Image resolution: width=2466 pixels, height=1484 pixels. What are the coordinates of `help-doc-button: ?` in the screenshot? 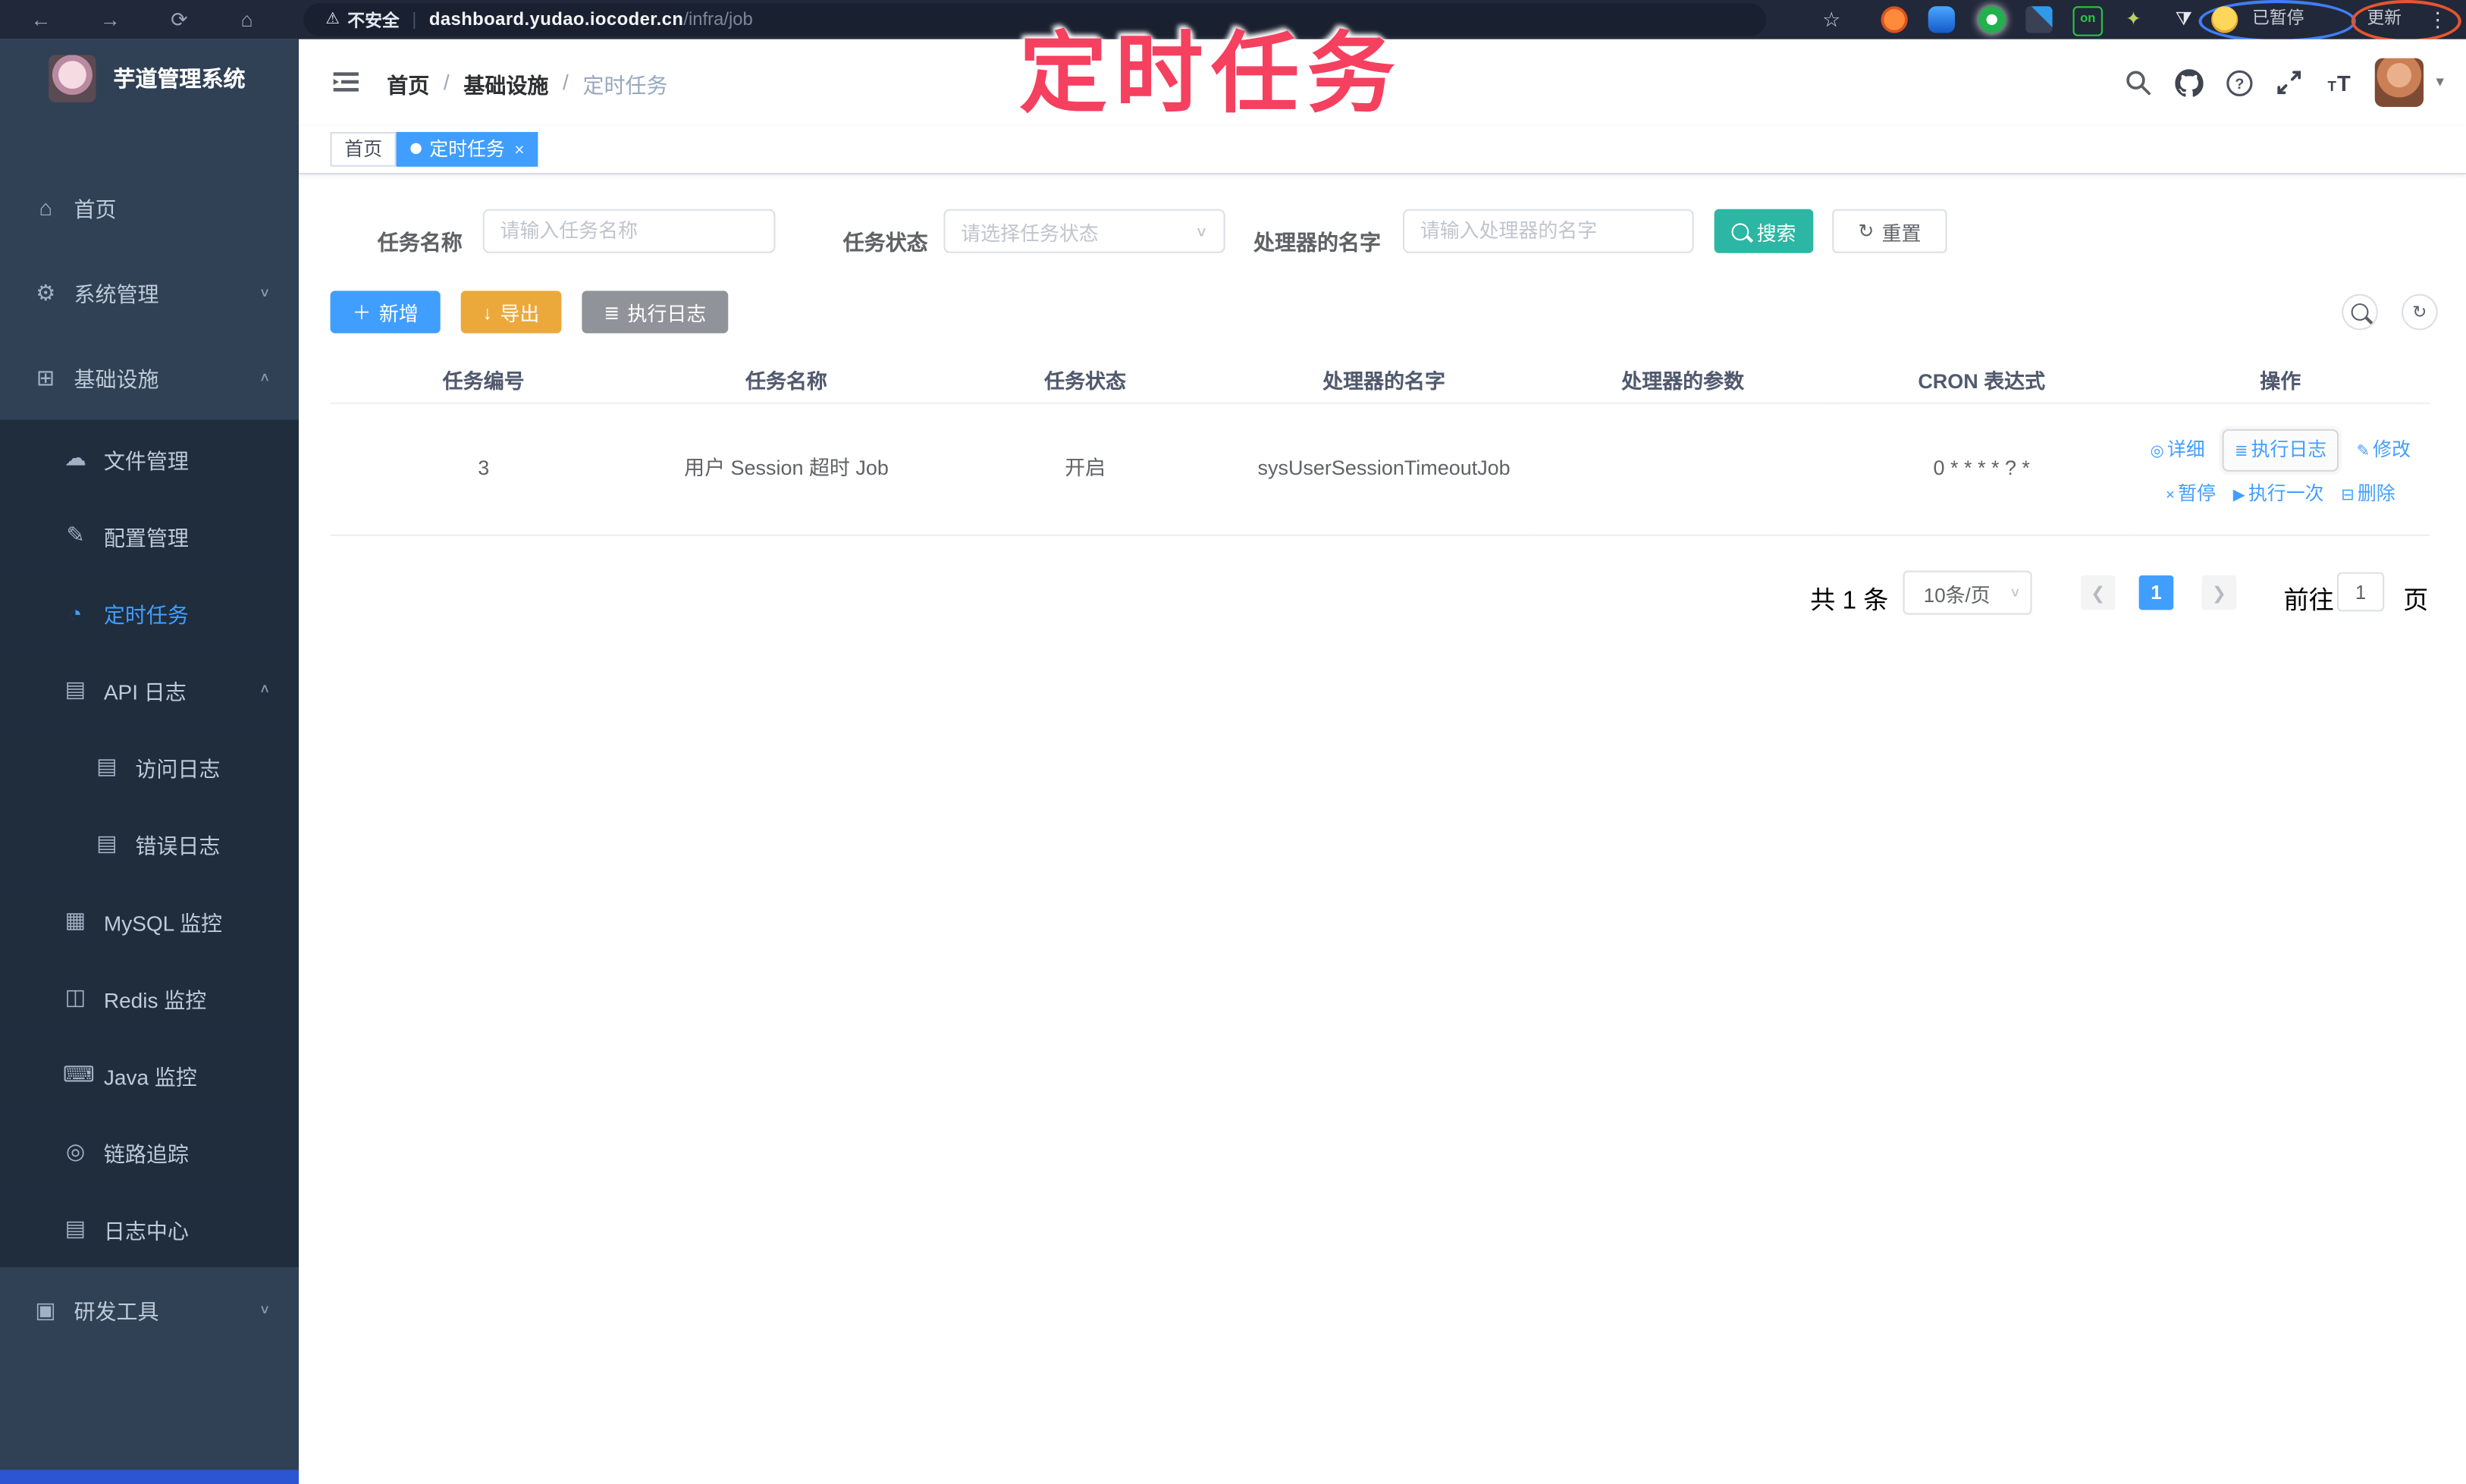 It's located at (2239, 83).